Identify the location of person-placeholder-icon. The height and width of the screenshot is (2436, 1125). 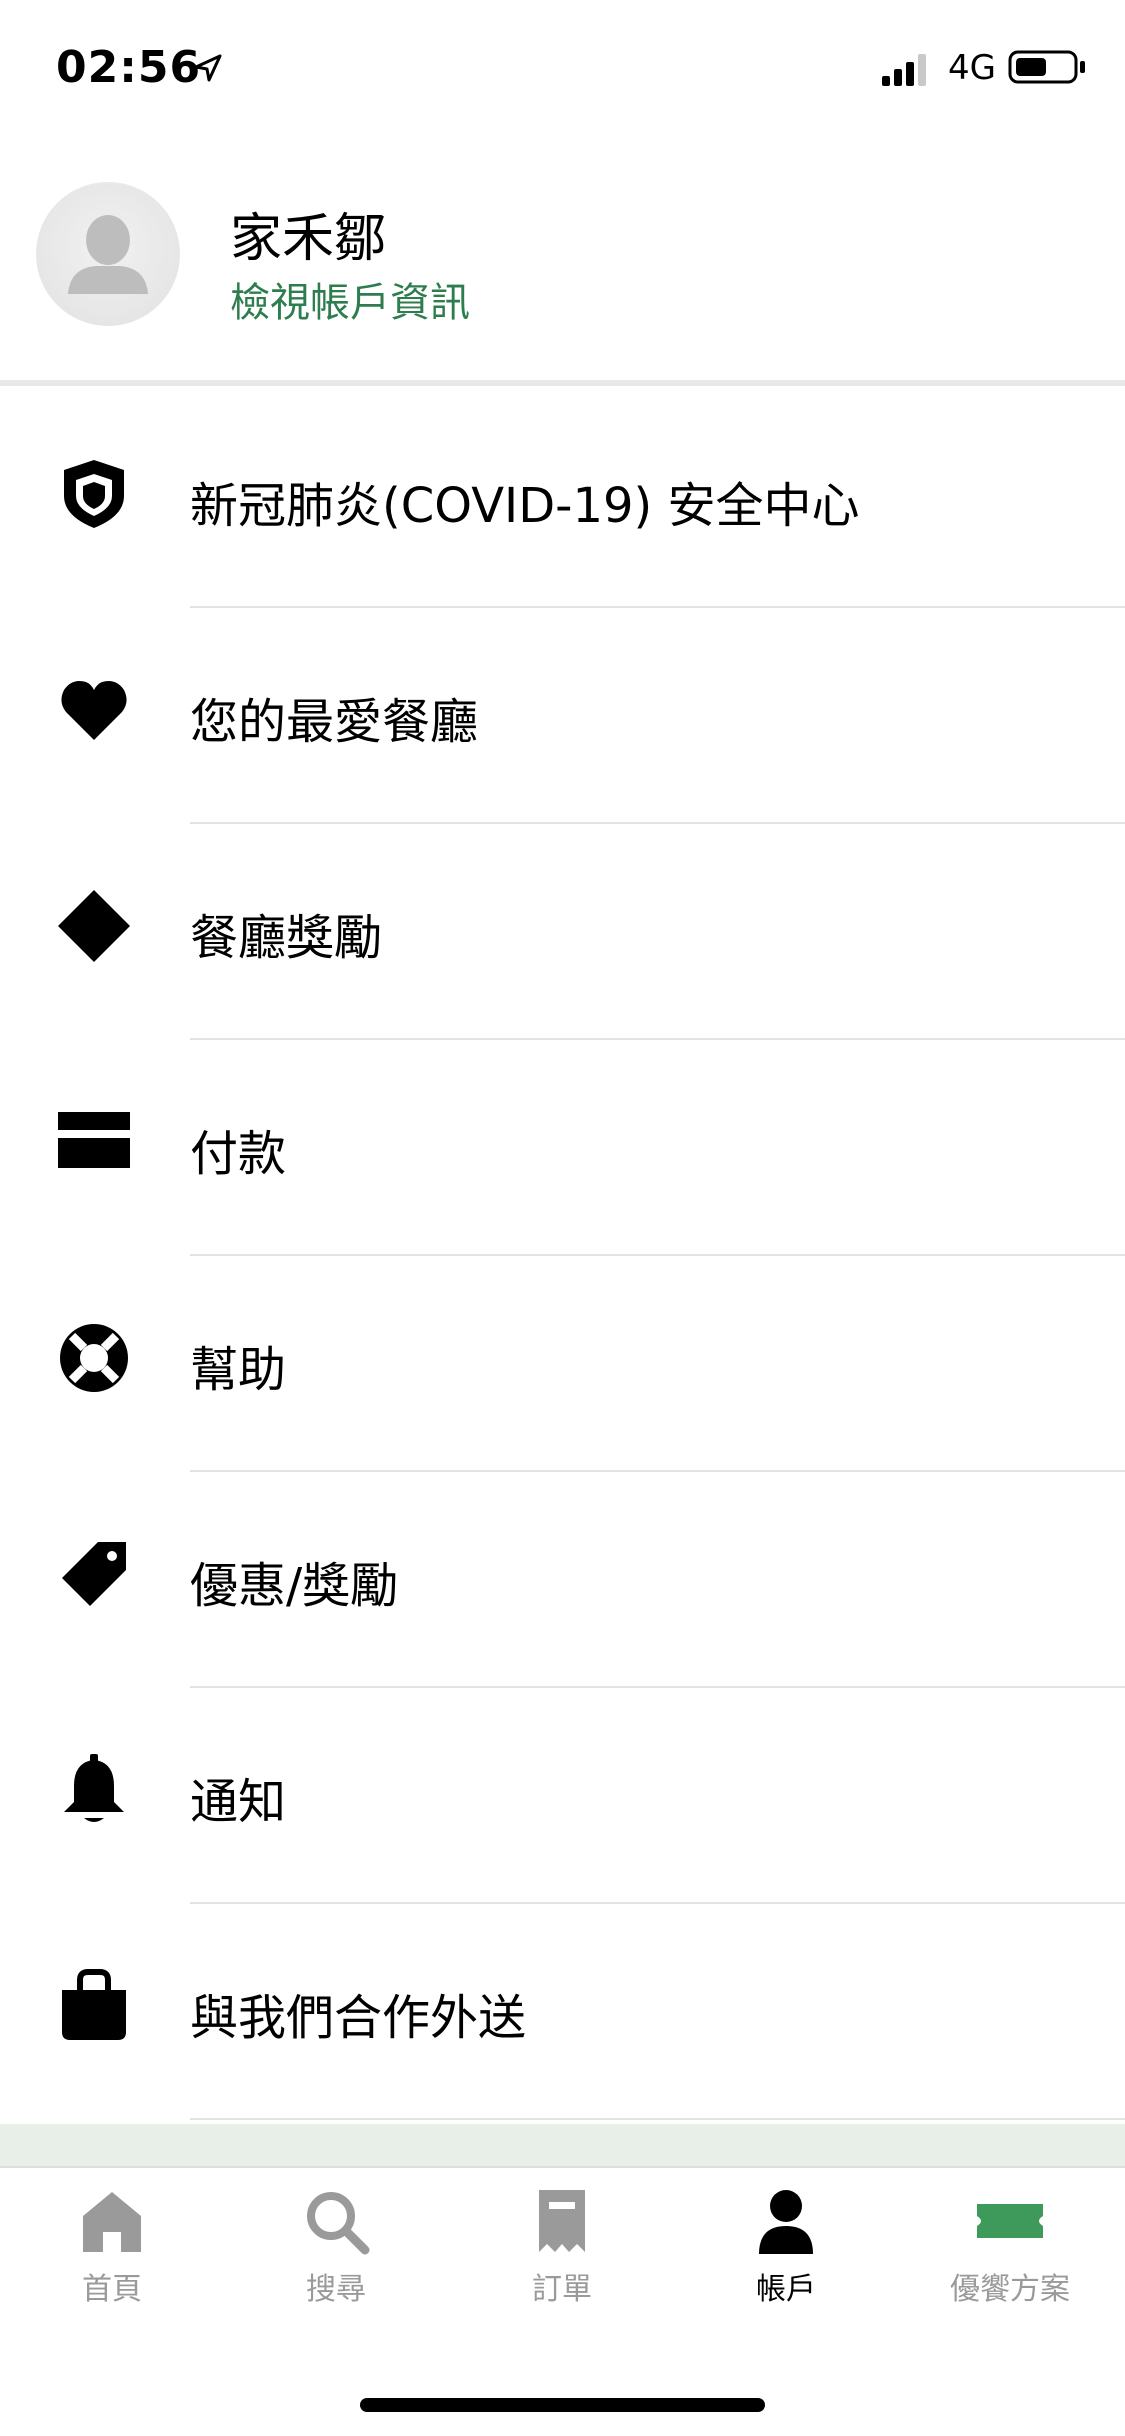
(108, 254).